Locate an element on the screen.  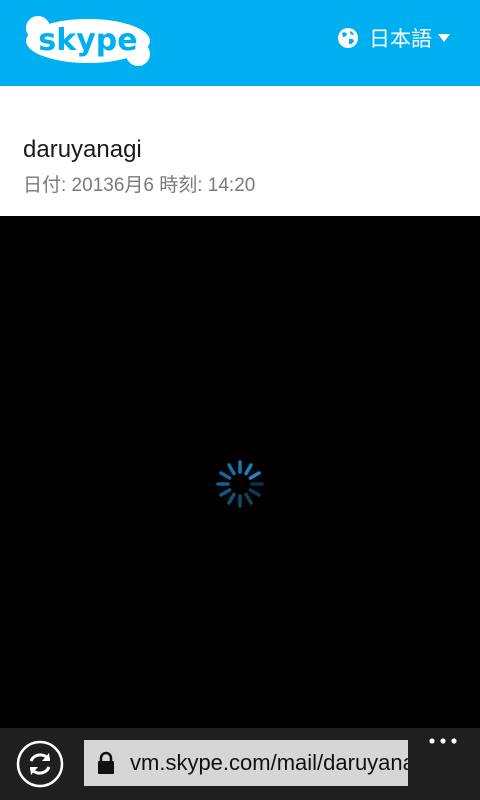
language-label: 日本語 is located at coordinates (400, 39).